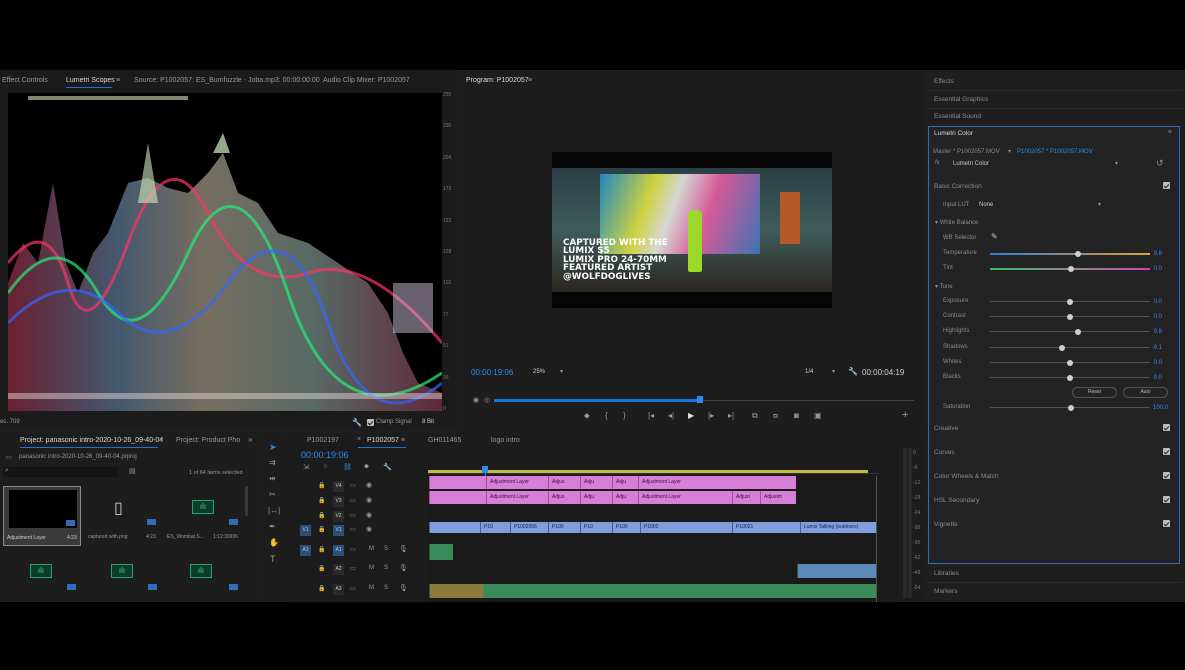 This screenshot has width=1185, height=670. I want to click on play-icon: ▶, so click(691, 415).